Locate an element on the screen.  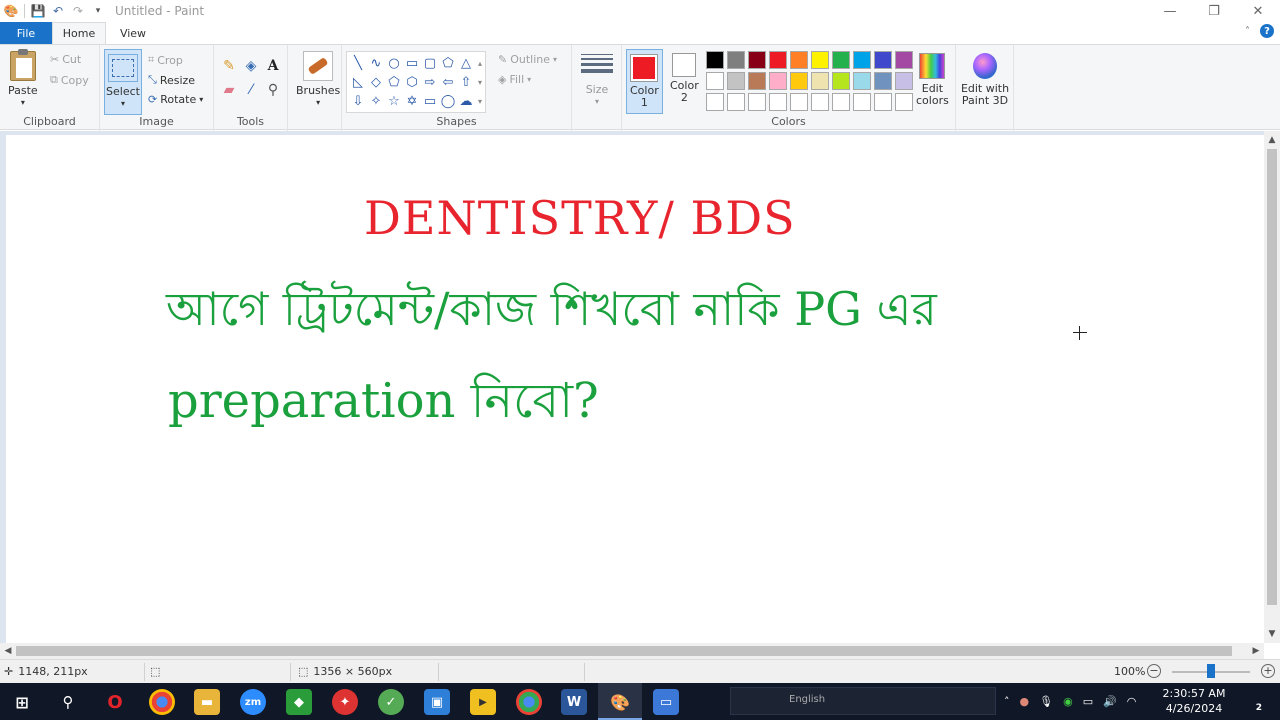
battery-icon: ▭ is located at coordinates (1088, 701).